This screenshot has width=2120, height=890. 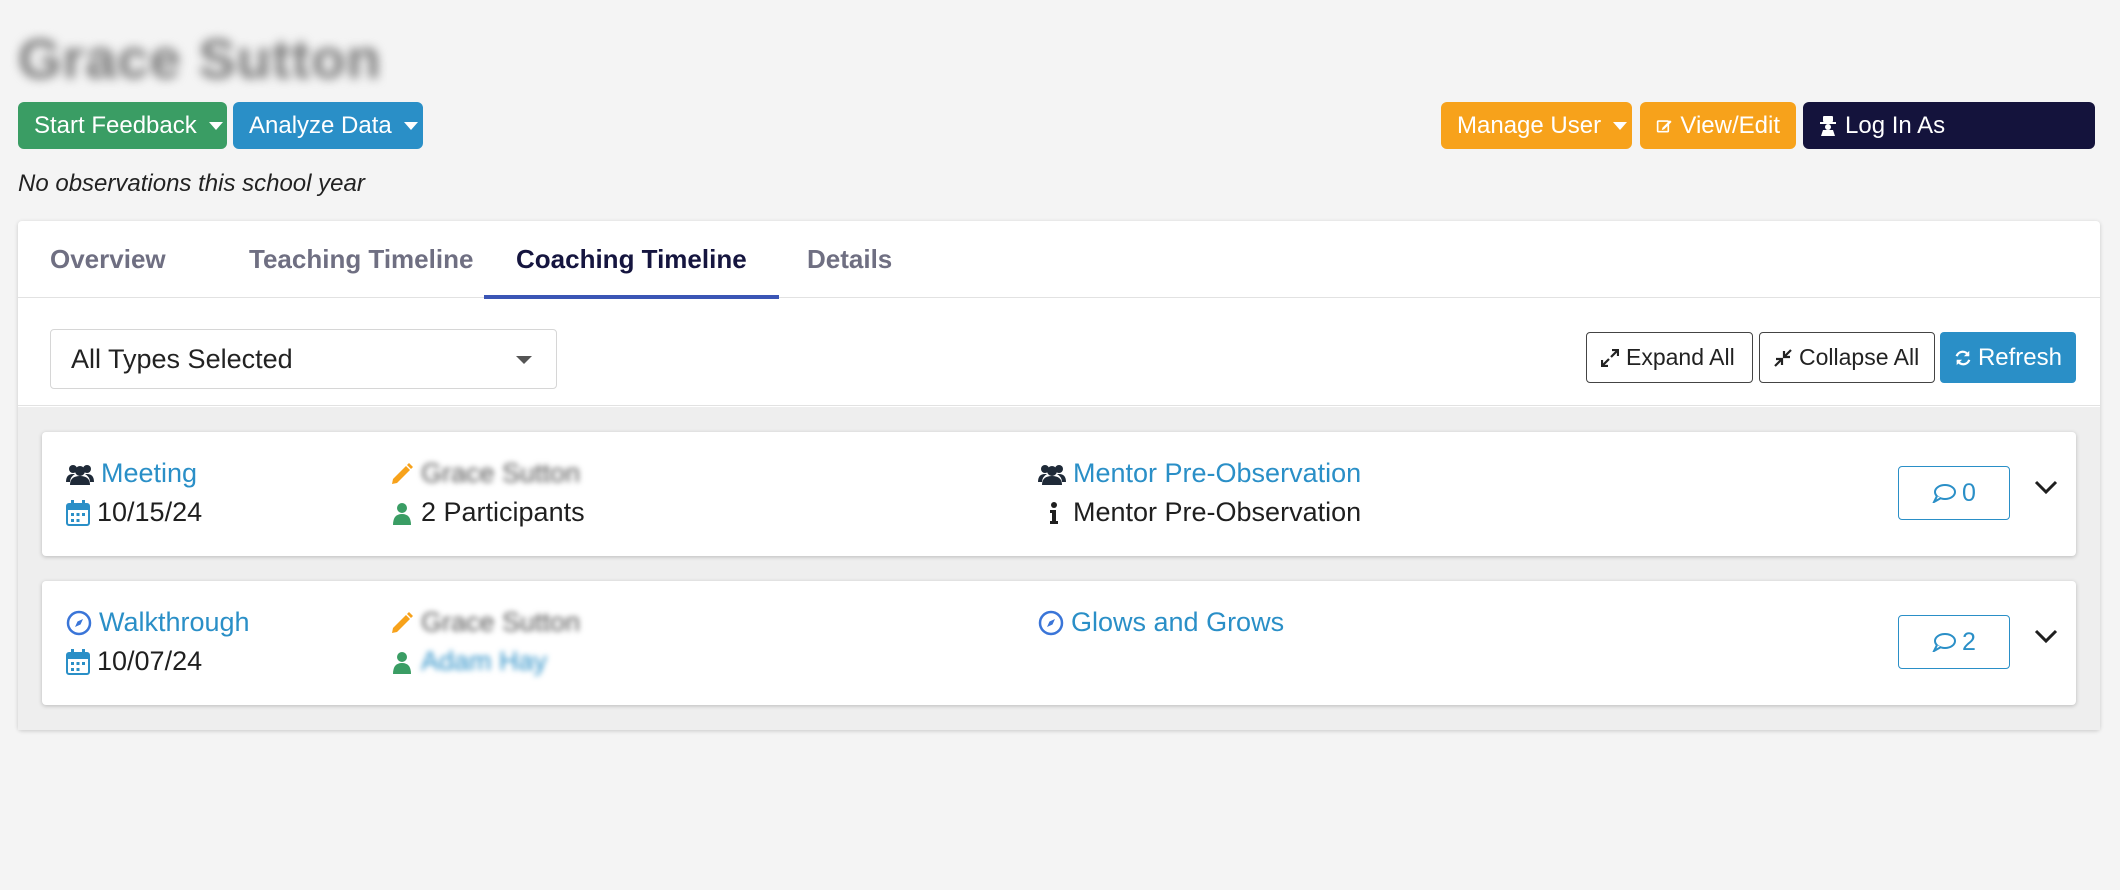 I want to click on comments-button: 2, so click(x=1954, y=642).